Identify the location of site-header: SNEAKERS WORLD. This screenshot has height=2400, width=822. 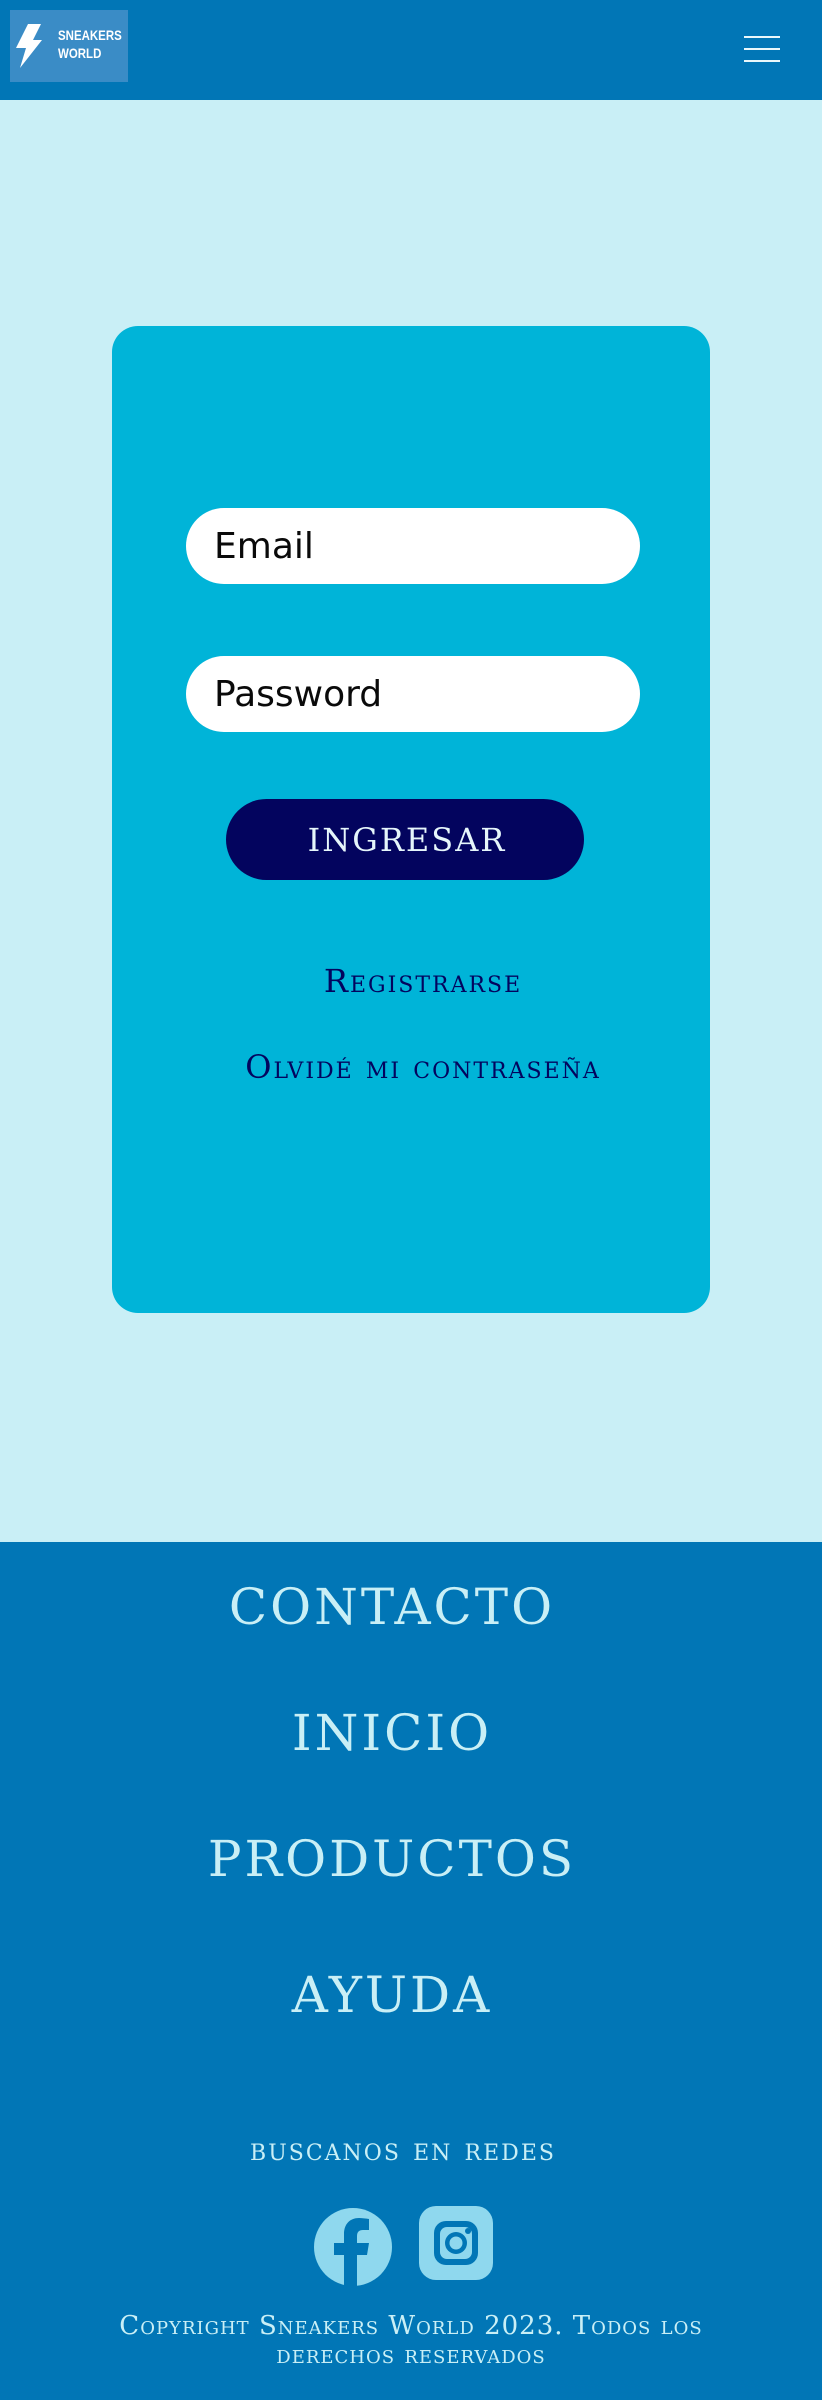
(411, 50).